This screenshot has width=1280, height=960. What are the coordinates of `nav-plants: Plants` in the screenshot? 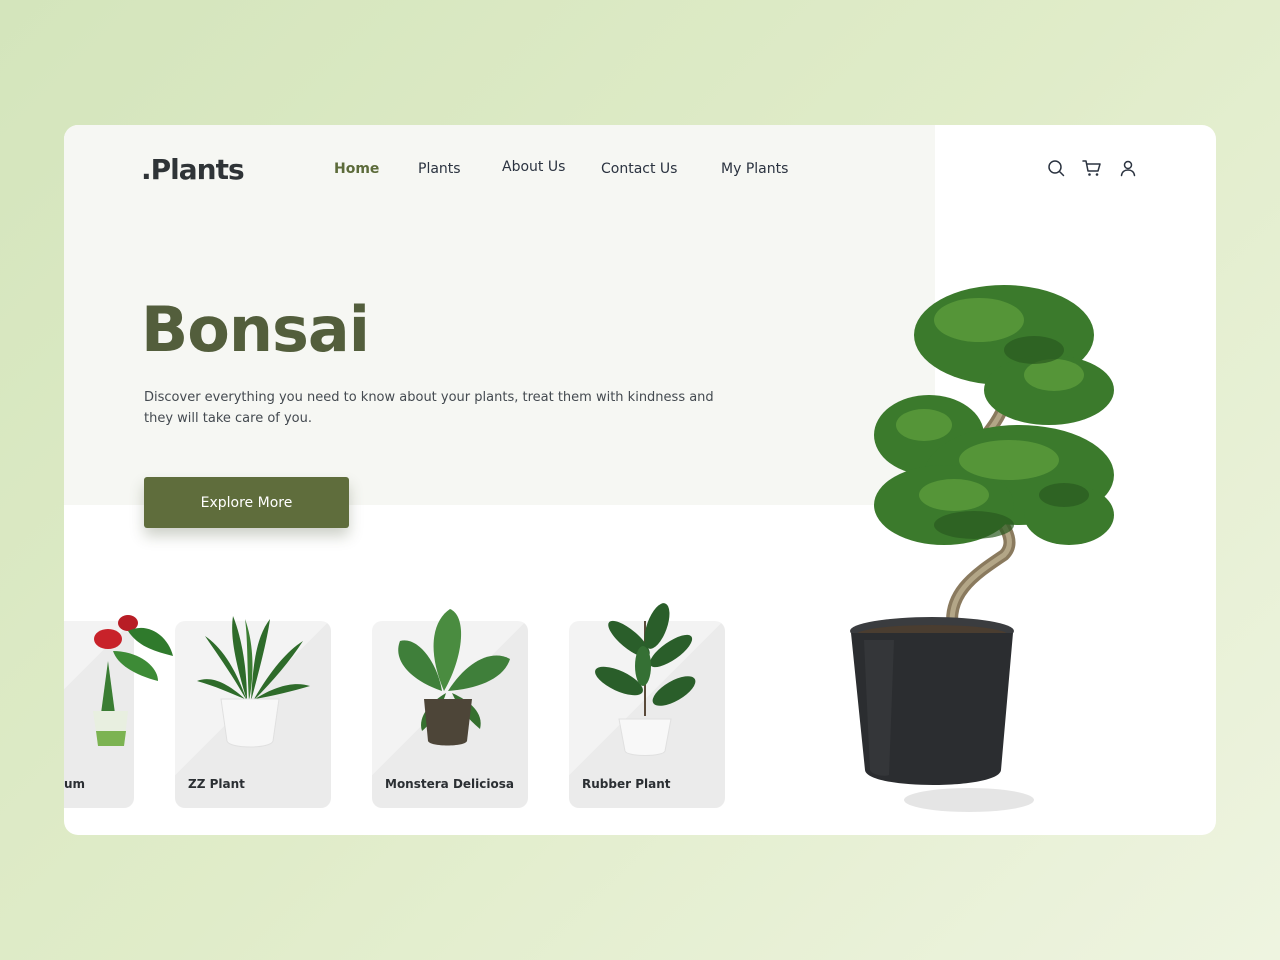 It's located at (439, 169).